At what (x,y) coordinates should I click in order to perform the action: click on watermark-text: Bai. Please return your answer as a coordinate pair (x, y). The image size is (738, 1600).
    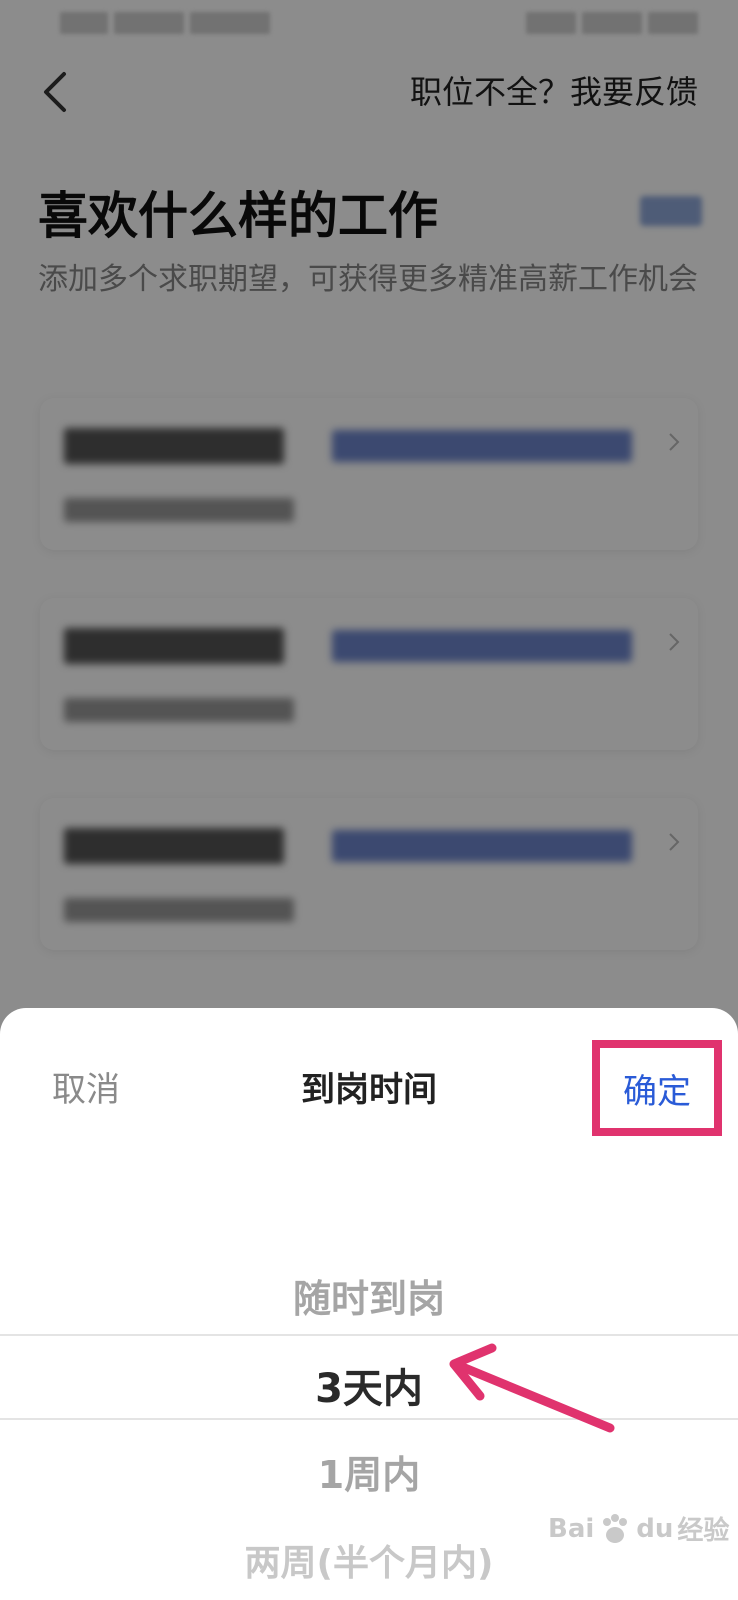
    Looking at the image, I should click on (571, 1528).